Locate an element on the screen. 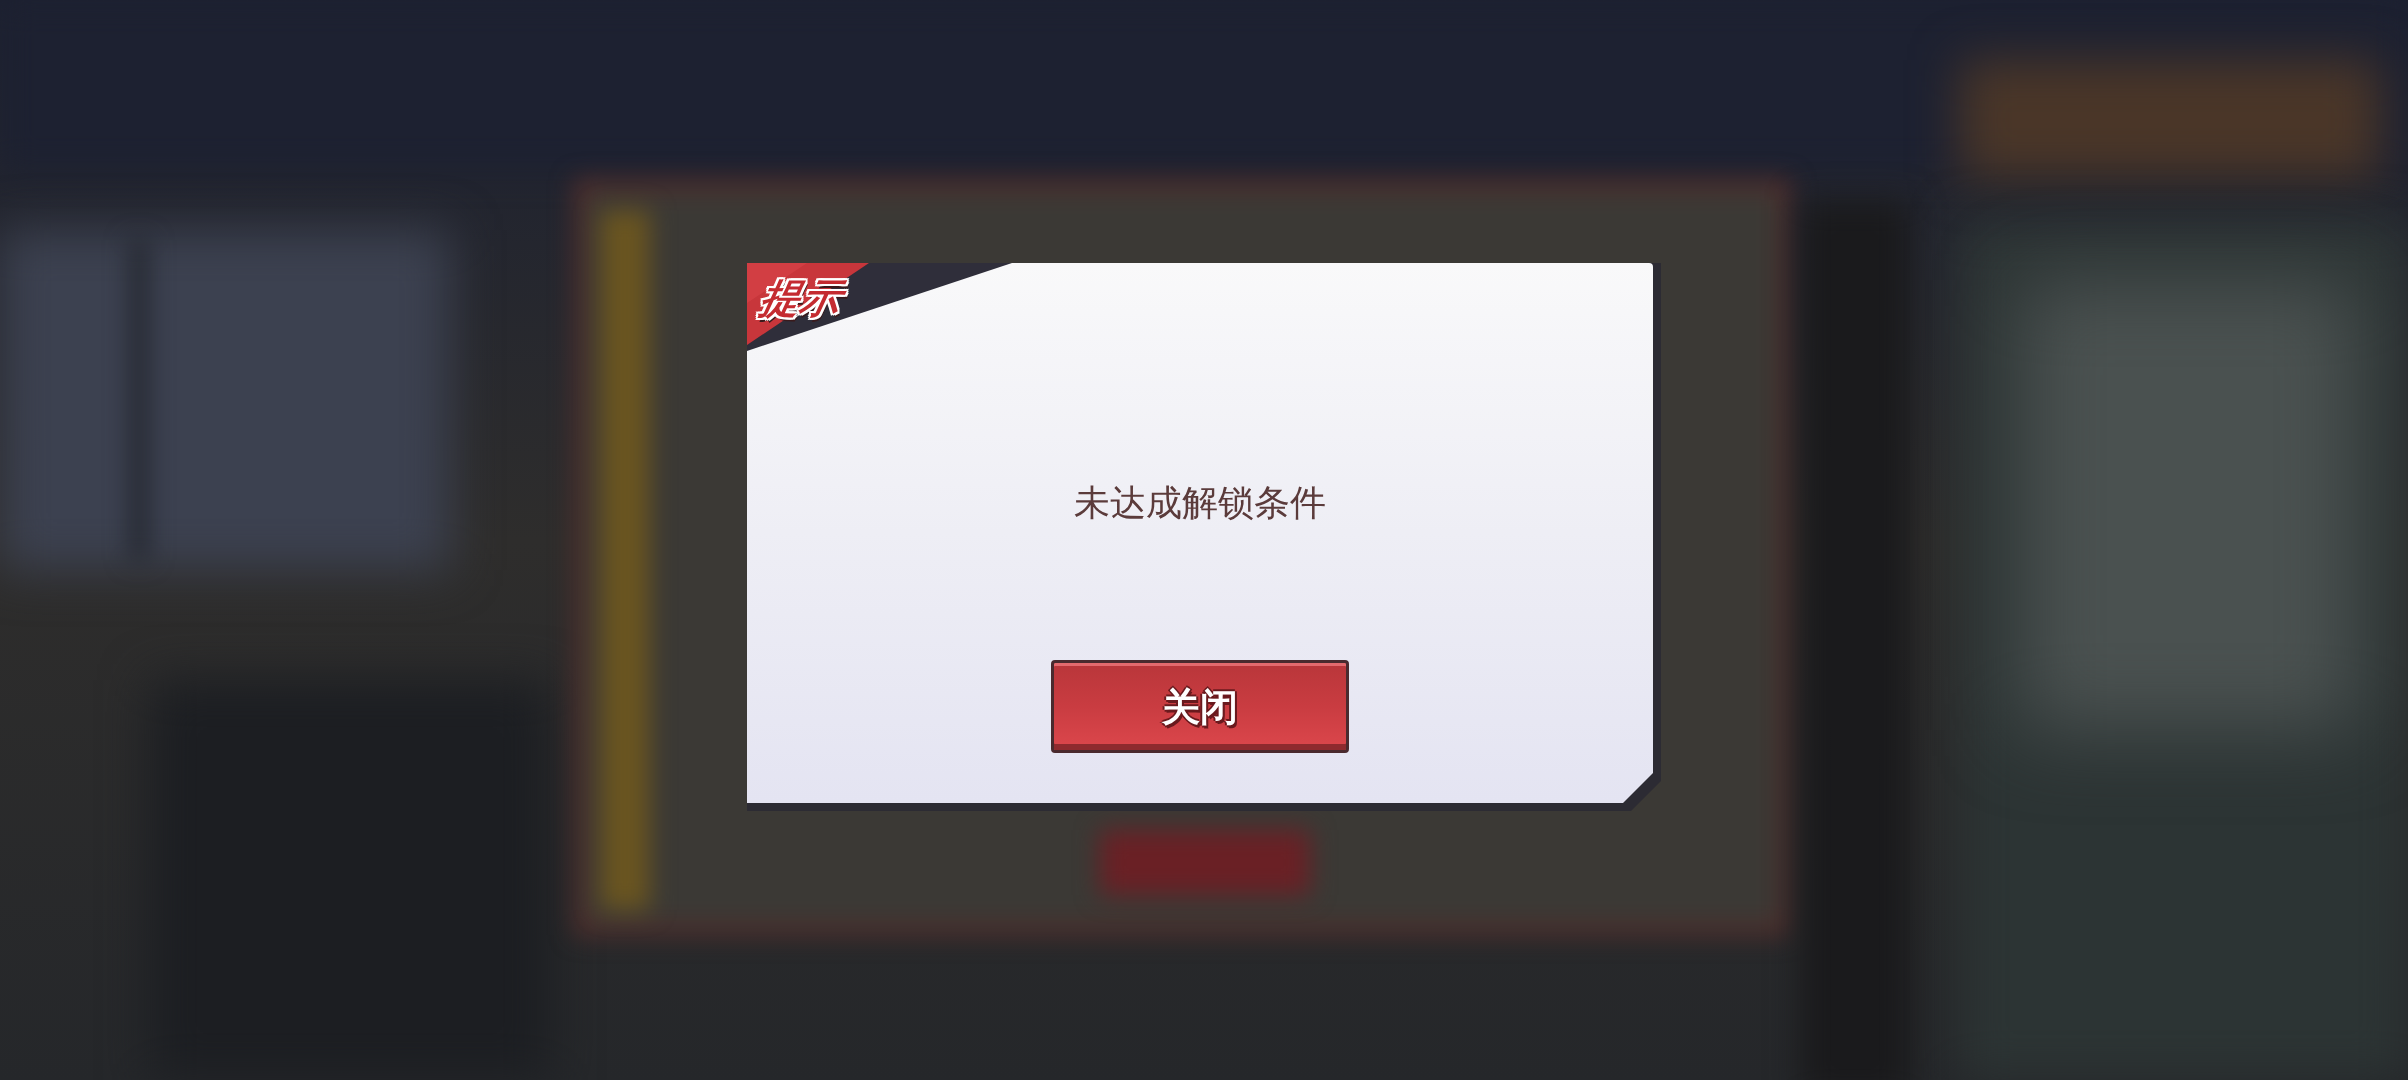 The width and height of the screenshot is (2408, 1080). close-button: 关闭 is located at coordinates (1200, 706).